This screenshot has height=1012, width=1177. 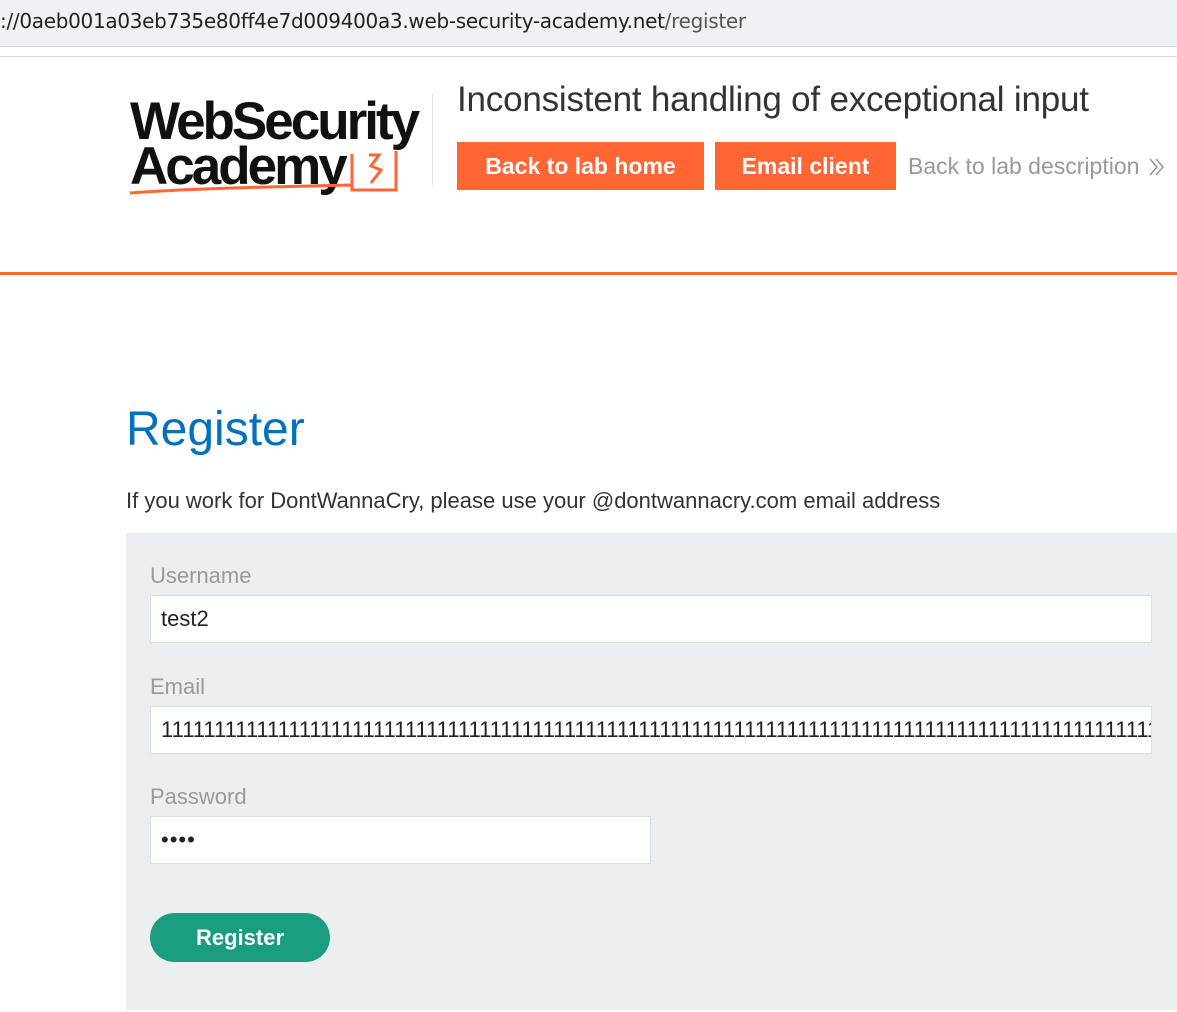 I want to click on password-input: ••••, so click(x=400, y=840).